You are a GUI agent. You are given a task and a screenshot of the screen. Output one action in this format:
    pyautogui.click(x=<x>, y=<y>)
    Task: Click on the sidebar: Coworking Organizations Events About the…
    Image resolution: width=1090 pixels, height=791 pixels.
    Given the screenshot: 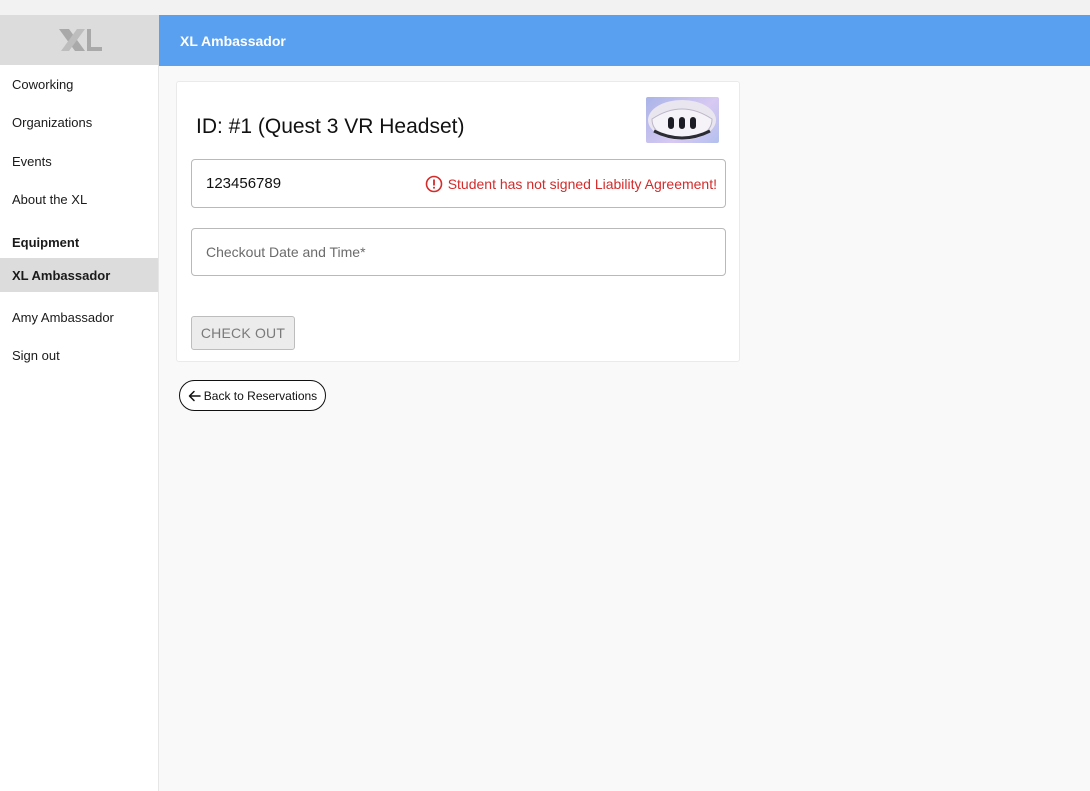 What is the action you would take?
    pyautogui.click(x=79, y=403)
    